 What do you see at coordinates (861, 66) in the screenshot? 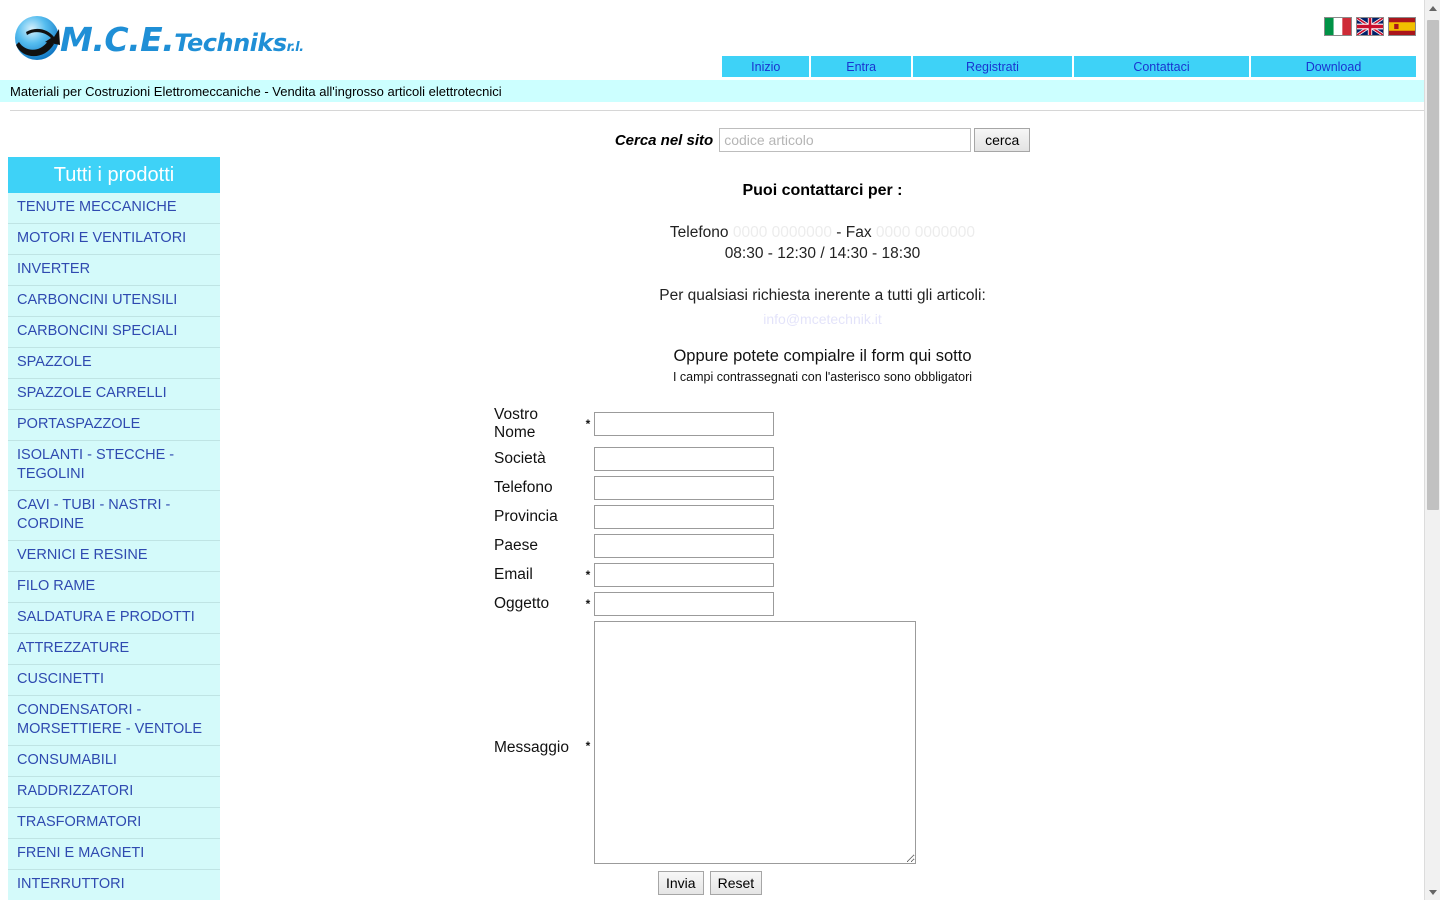
I see `nav-item-entra: Entra` at bounding box center [861, 66].